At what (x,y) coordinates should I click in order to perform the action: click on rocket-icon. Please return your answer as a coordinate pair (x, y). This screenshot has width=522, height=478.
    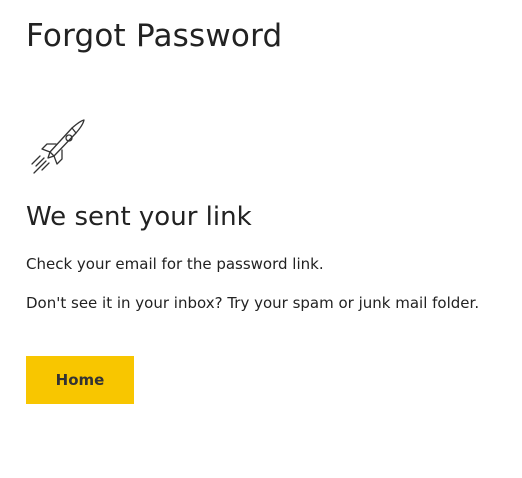
    Looking at the image, I should click on (58, 146).